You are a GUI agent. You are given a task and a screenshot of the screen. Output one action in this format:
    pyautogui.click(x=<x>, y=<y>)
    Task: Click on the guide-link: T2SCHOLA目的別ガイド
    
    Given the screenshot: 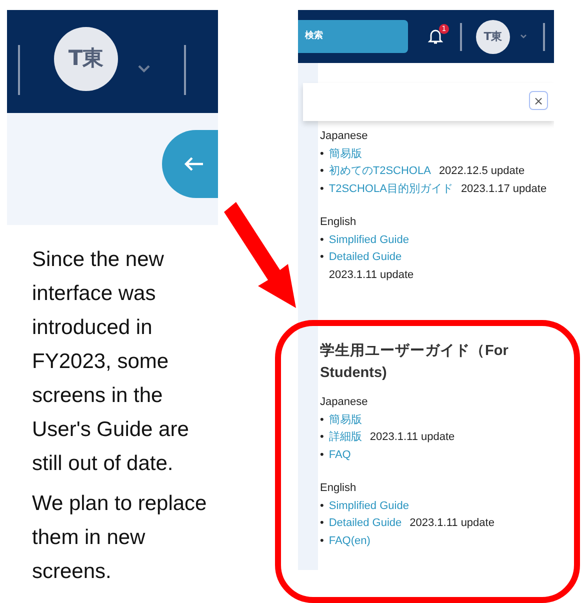 What is the action you would take?
    pyautogui.click(x=390, y=188)
    